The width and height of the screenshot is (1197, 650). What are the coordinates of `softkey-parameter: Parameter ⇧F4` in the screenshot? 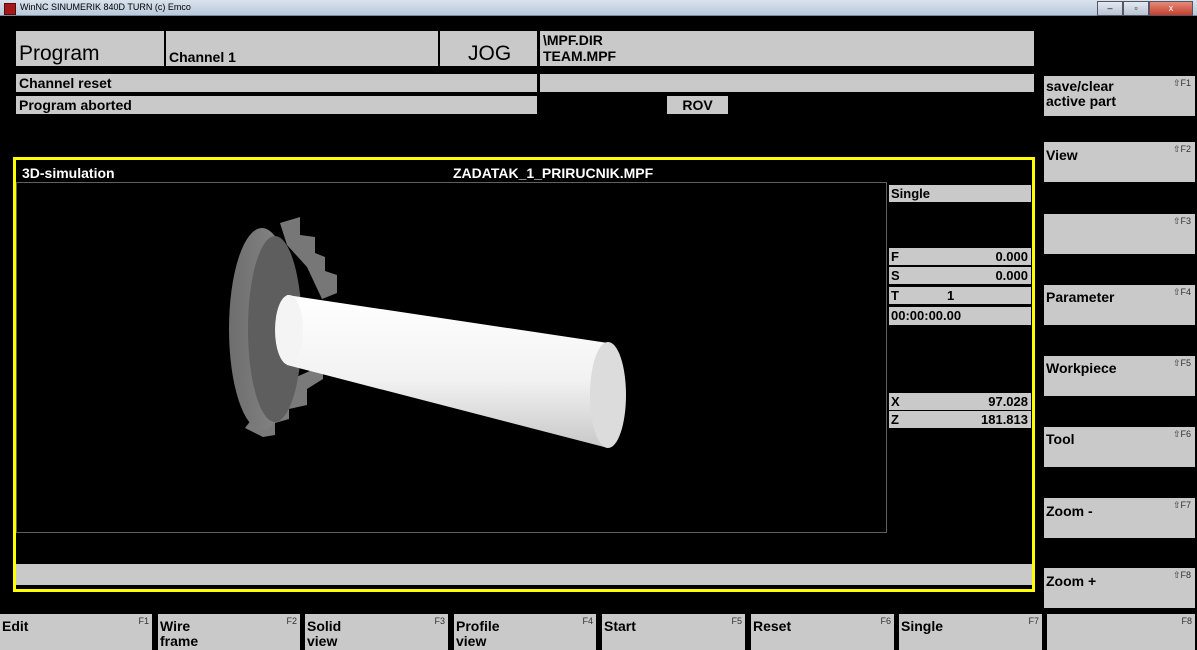 It's located at (1119, 305).